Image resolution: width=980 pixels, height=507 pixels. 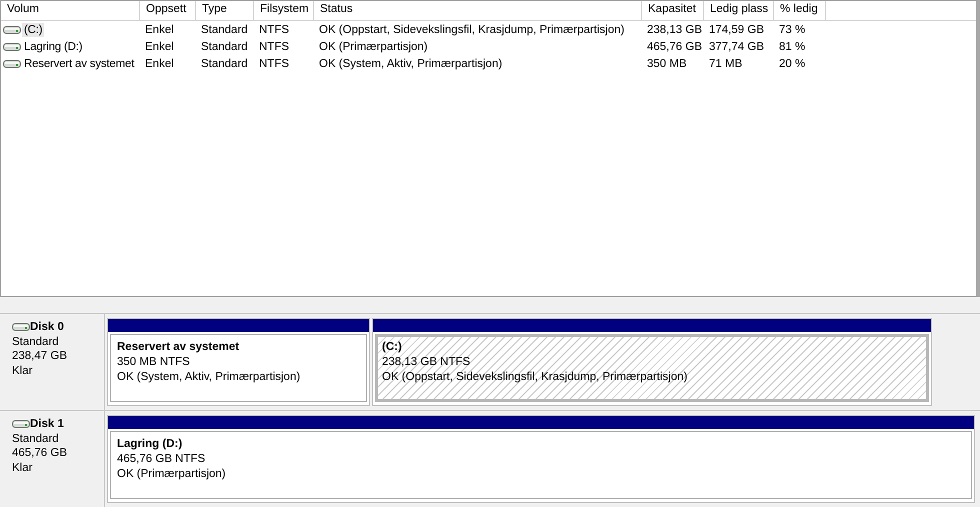 I want to click on partition-block: (C:) 238,13 GB NTFS OK (Oppstart, Sidevekslingsfil, Krasjdump, Primærpartisjon), so click(x=652, y=362).